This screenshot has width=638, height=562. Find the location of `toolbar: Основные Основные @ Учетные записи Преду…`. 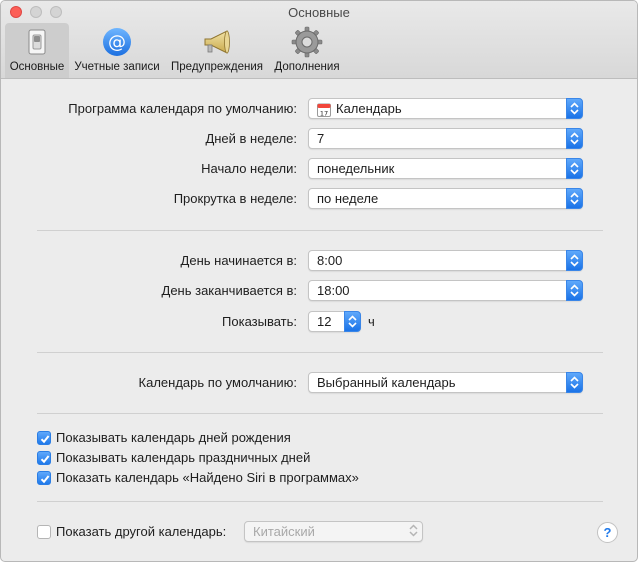

toolbar: Основные Основные @ Учетные записи Преду… is located at coordinates (319, 40).